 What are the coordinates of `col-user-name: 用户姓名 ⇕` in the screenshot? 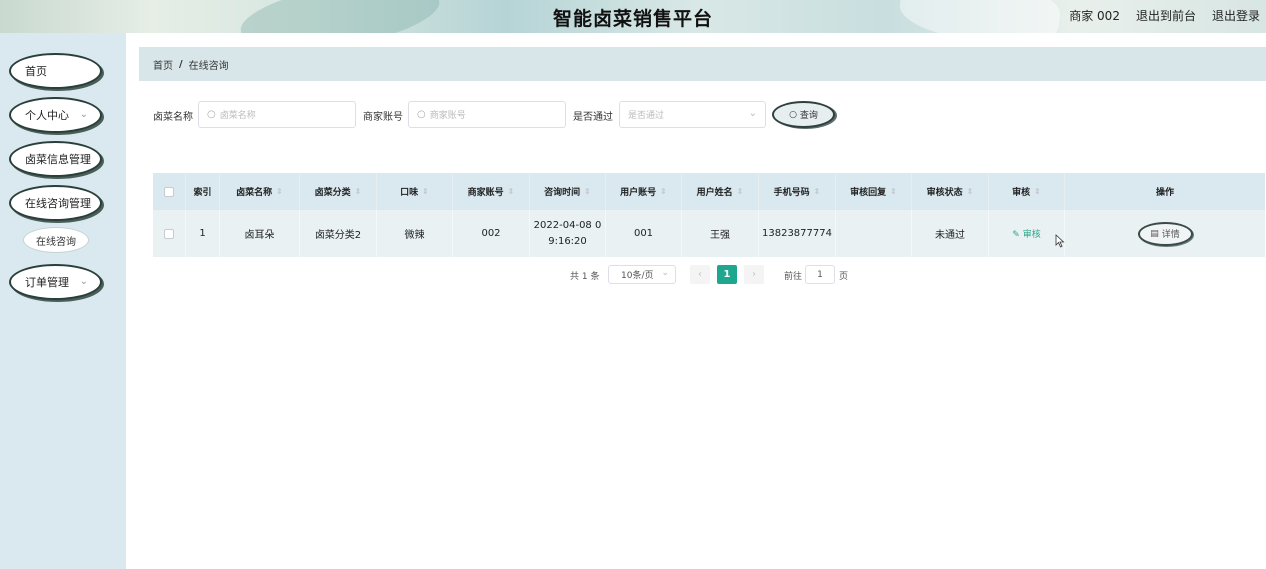 It's located at (720, 191).